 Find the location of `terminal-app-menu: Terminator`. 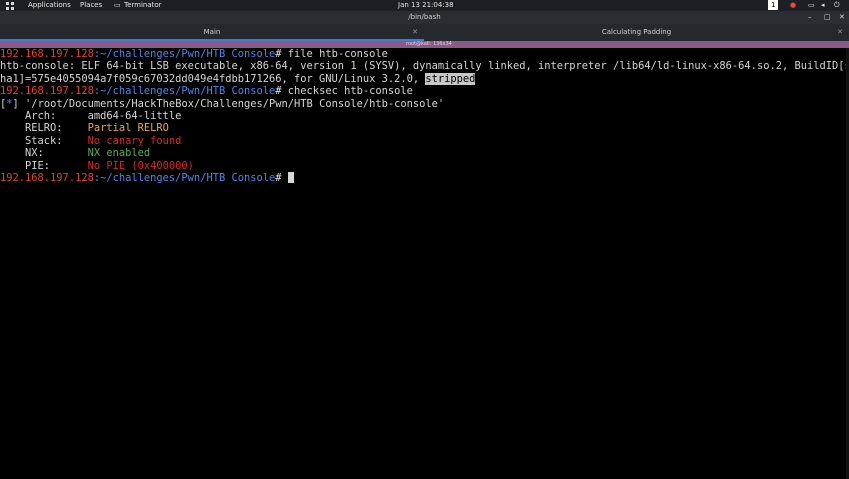

terminal-app-menu: Terminator is located at coordinates (143, 5).